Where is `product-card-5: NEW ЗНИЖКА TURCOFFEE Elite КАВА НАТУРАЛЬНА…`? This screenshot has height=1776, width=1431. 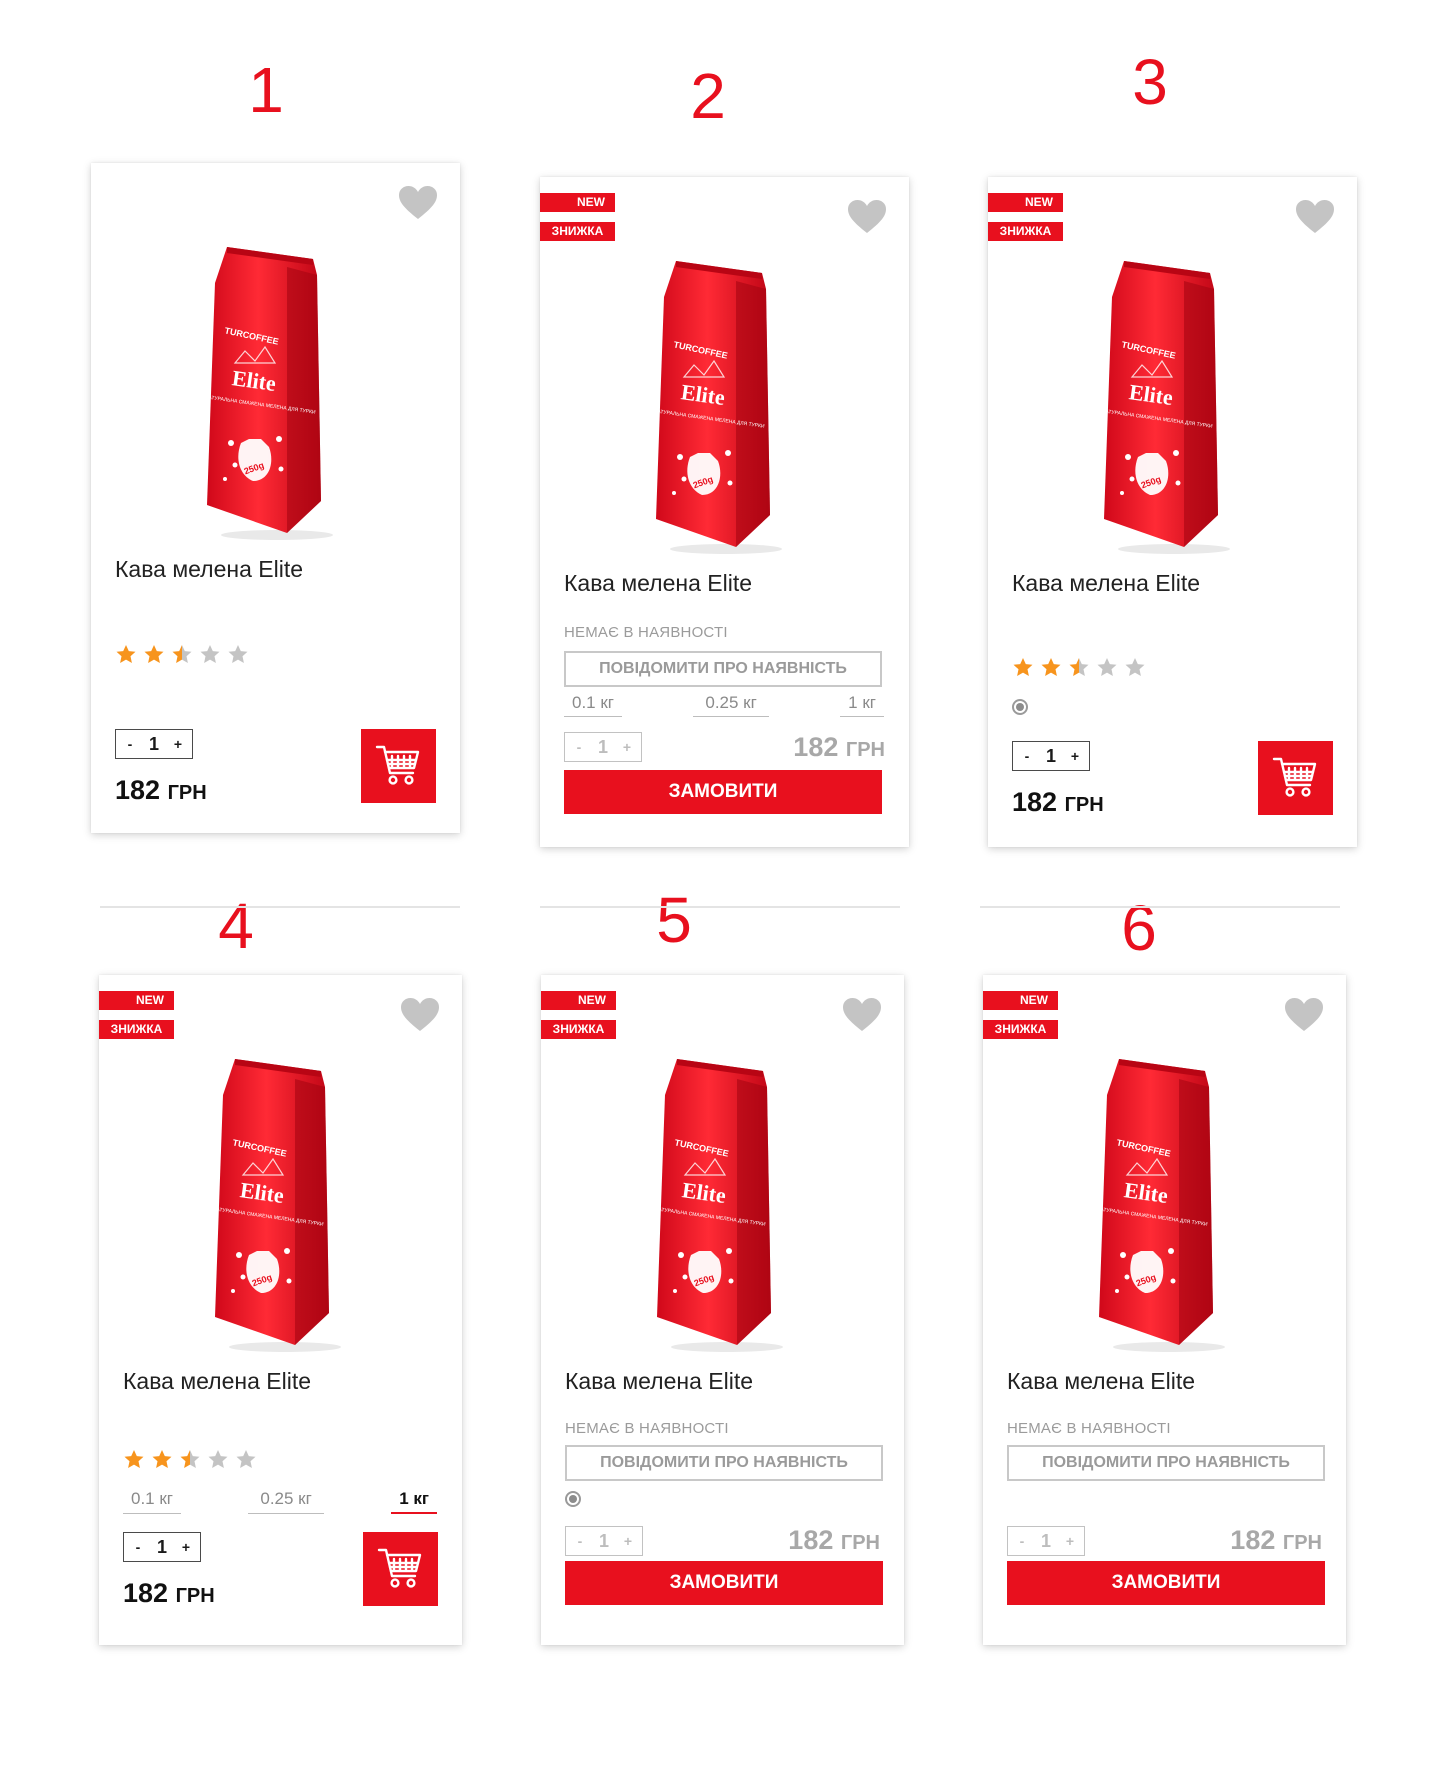
product-card-5: NEW ЗНИЖКА TURCOFFEE Elite КАВА НАТУРАЛЬНА… is located at coordinates (722, 1310).